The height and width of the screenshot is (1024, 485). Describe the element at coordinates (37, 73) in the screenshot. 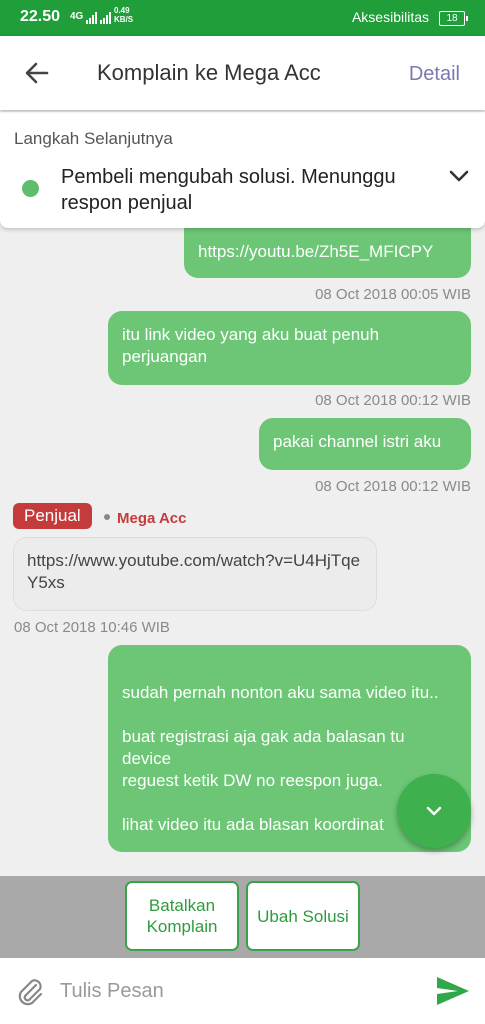

I see `back-arrow-icon` at that location.